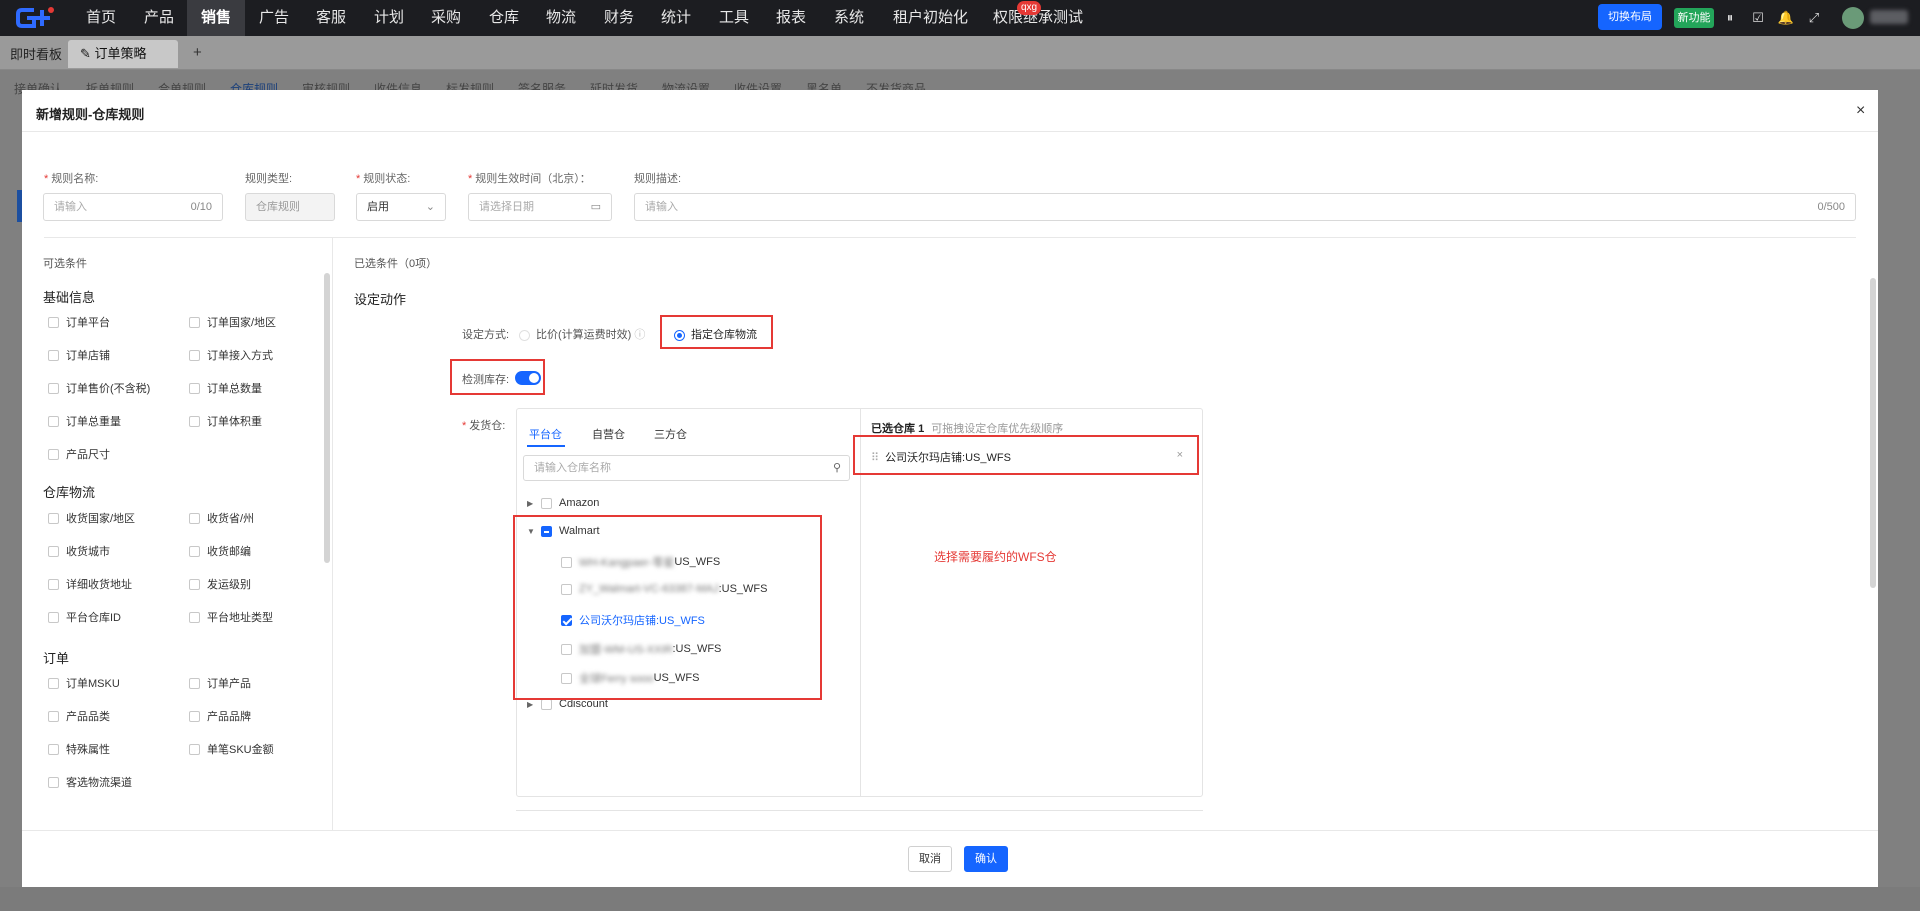 This screenshot has width=1920, height=911. What do you see at coordinates (389, 18) in the screenshot?
I see `nav-item-plan: 计划` at bounding box center [389, 18].